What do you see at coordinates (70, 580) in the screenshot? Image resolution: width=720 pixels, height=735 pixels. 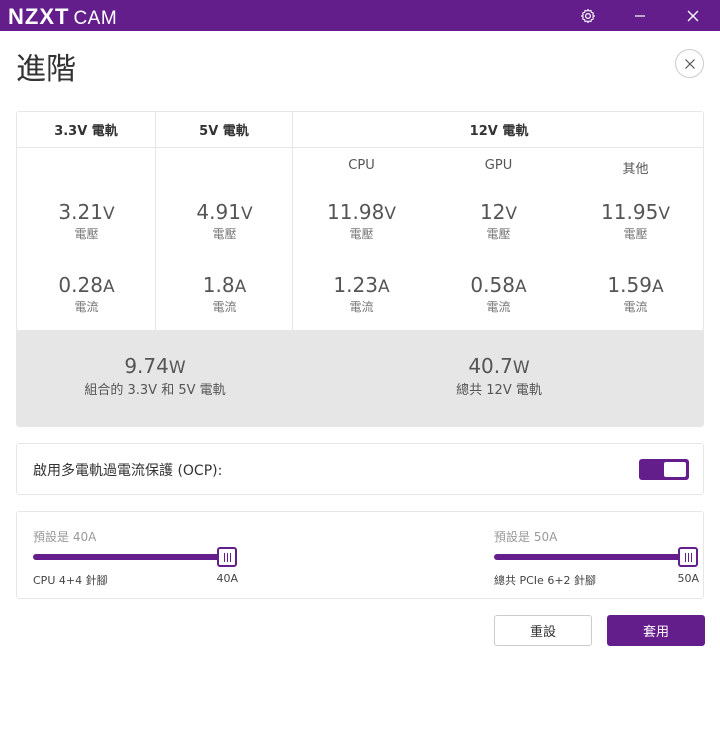 I see `slider-name: CPU 4+4 針腳` at bounding box center [70, 580].